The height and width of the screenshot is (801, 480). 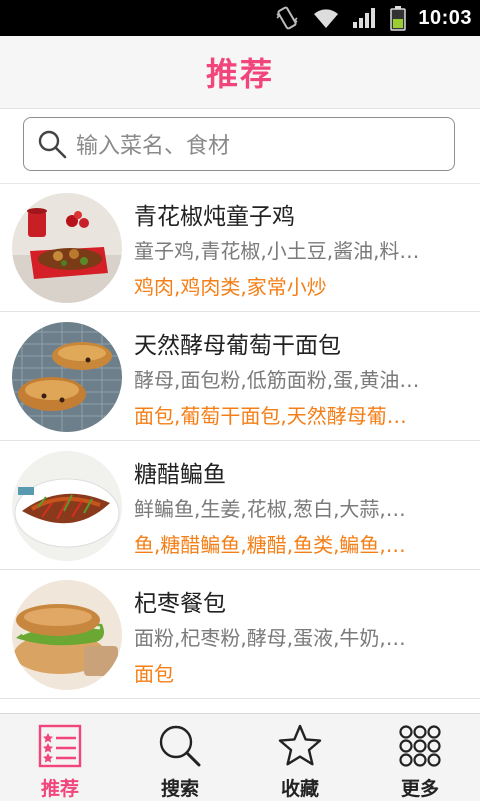 I want to click on search-bar: 输入菜名、食材, so click(x=240, y=146).